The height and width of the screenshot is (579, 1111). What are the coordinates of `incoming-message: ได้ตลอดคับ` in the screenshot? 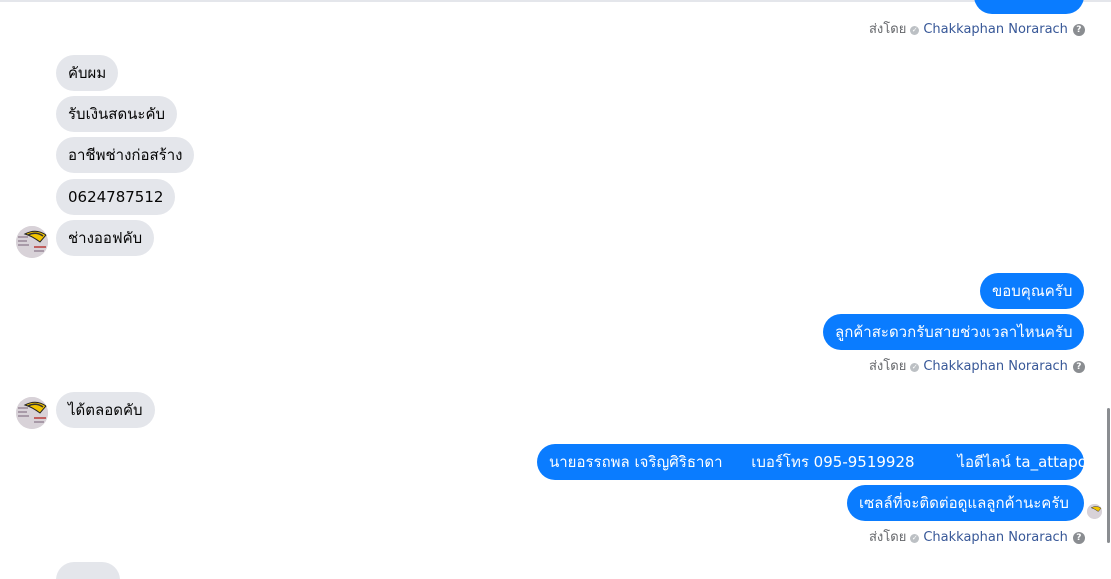 It's located at (105, 410).